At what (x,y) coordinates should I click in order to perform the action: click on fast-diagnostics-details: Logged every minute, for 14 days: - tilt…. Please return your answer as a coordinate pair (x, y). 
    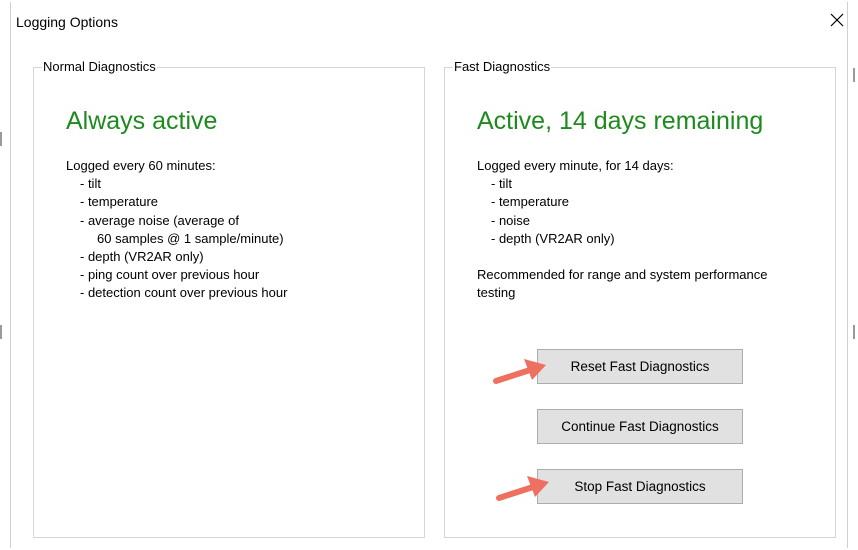
    Looking at the image, I should click on (575, 202).